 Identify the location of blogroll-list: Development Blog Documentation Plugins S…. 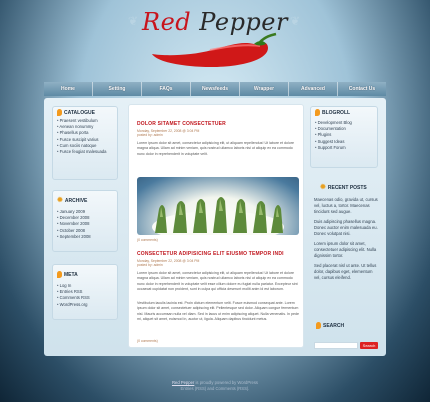
(344, 134).